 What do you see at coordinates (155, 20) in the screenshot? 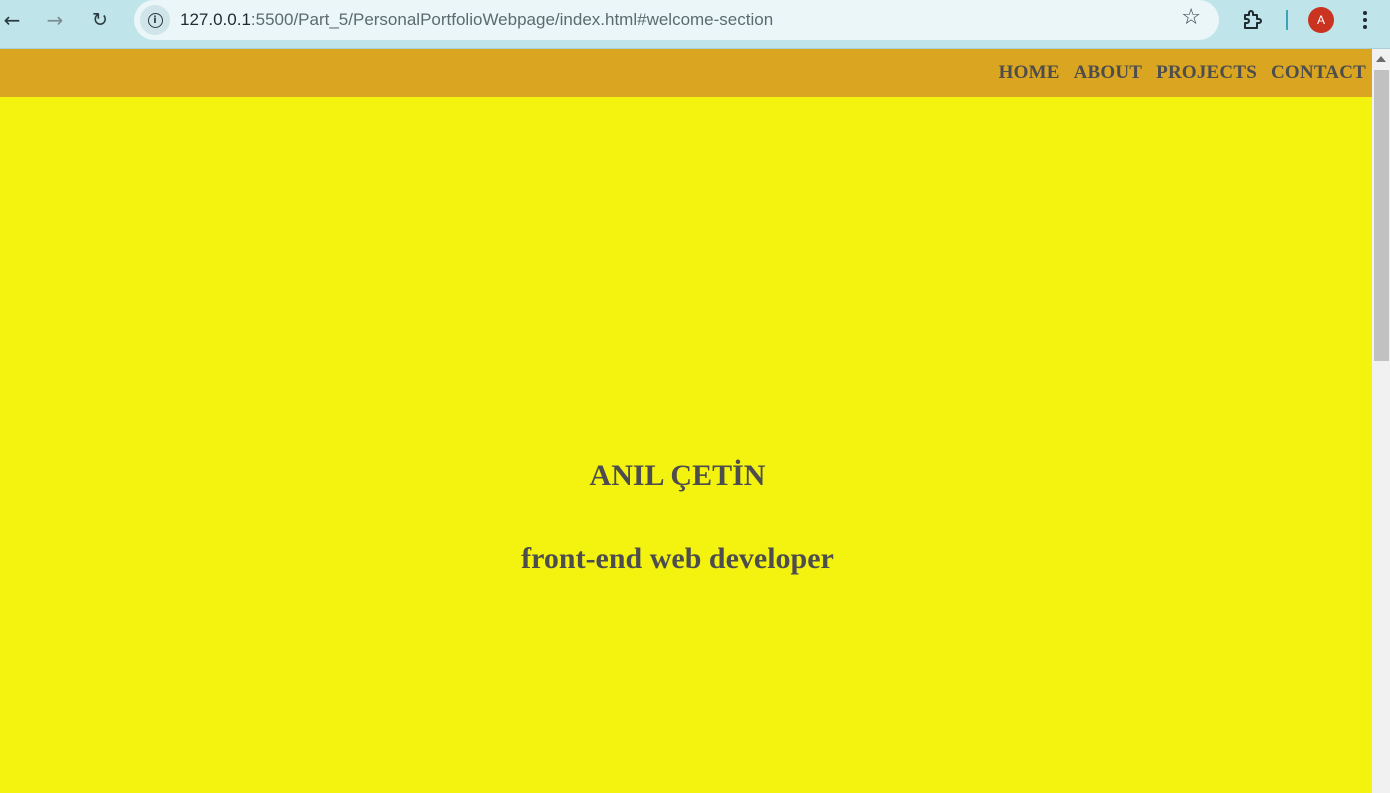
I see `site-info-icon: i` at bounding box center [155, 20].